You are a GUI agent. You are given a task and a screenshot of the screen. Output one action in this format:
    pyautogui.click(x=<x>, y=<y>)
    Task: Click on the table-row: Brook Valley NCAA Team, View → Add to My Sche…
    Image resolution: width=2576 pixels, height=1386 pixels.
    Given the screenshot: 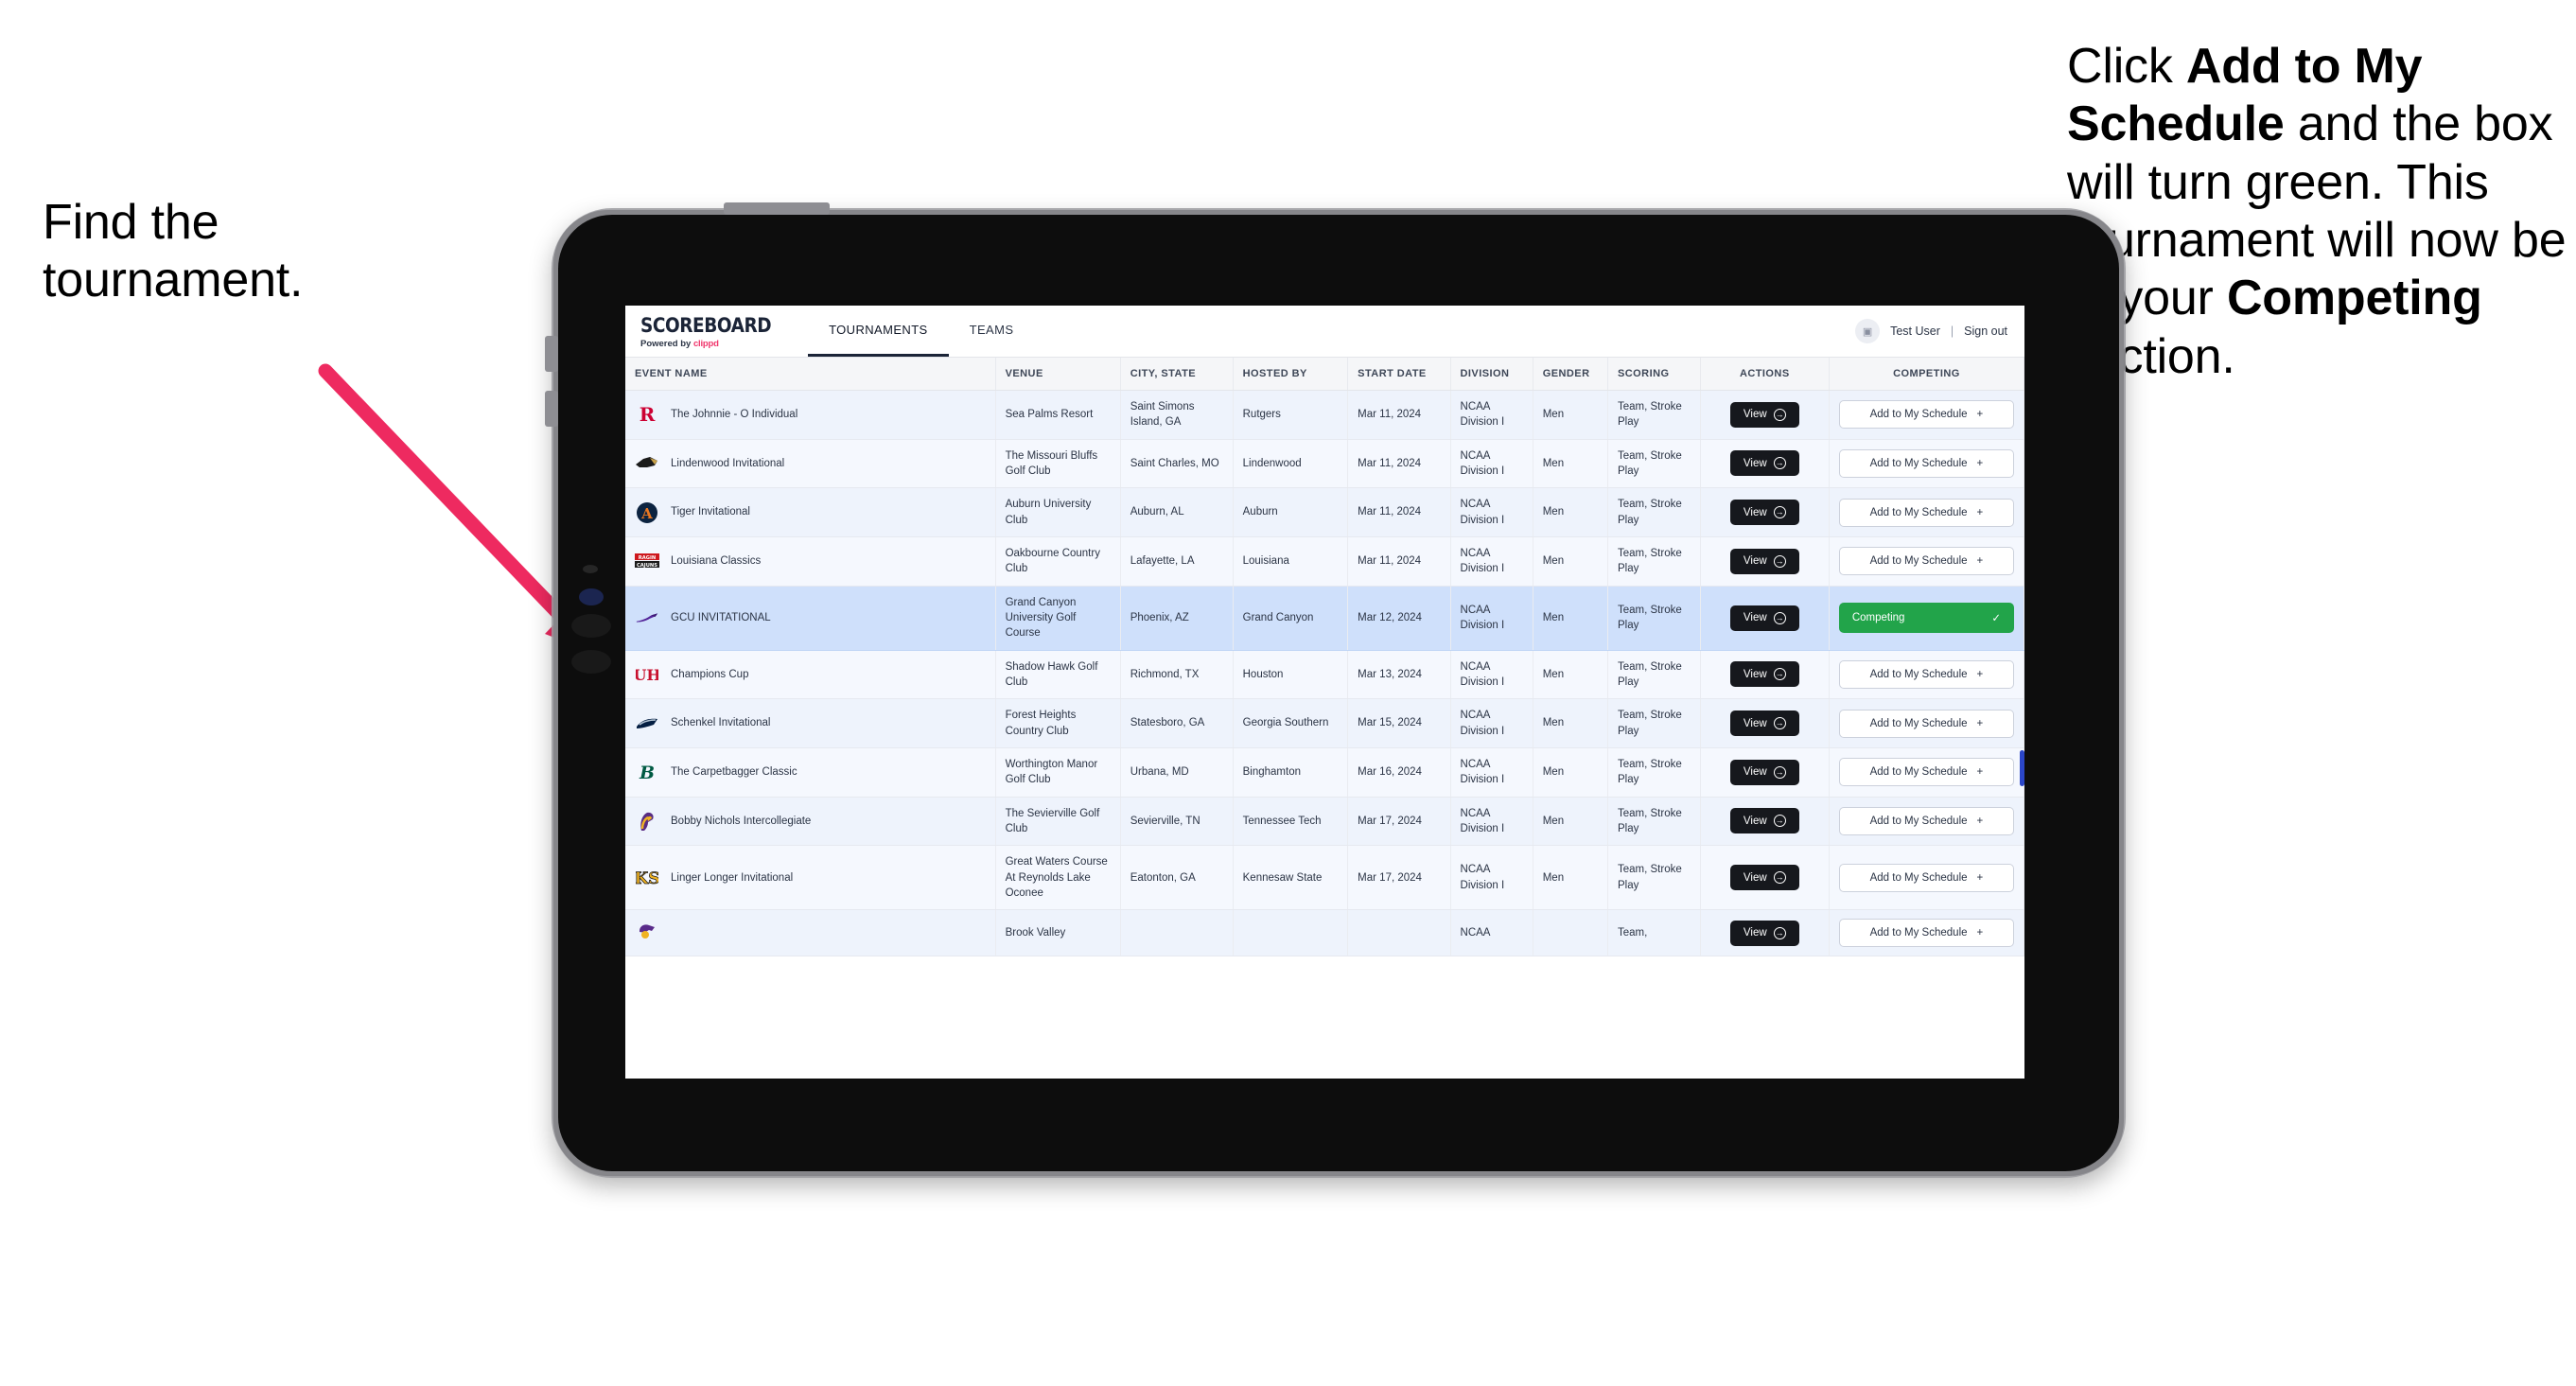 What is the action you would take?
    pyautogui.click(x=1325, y=933)
    